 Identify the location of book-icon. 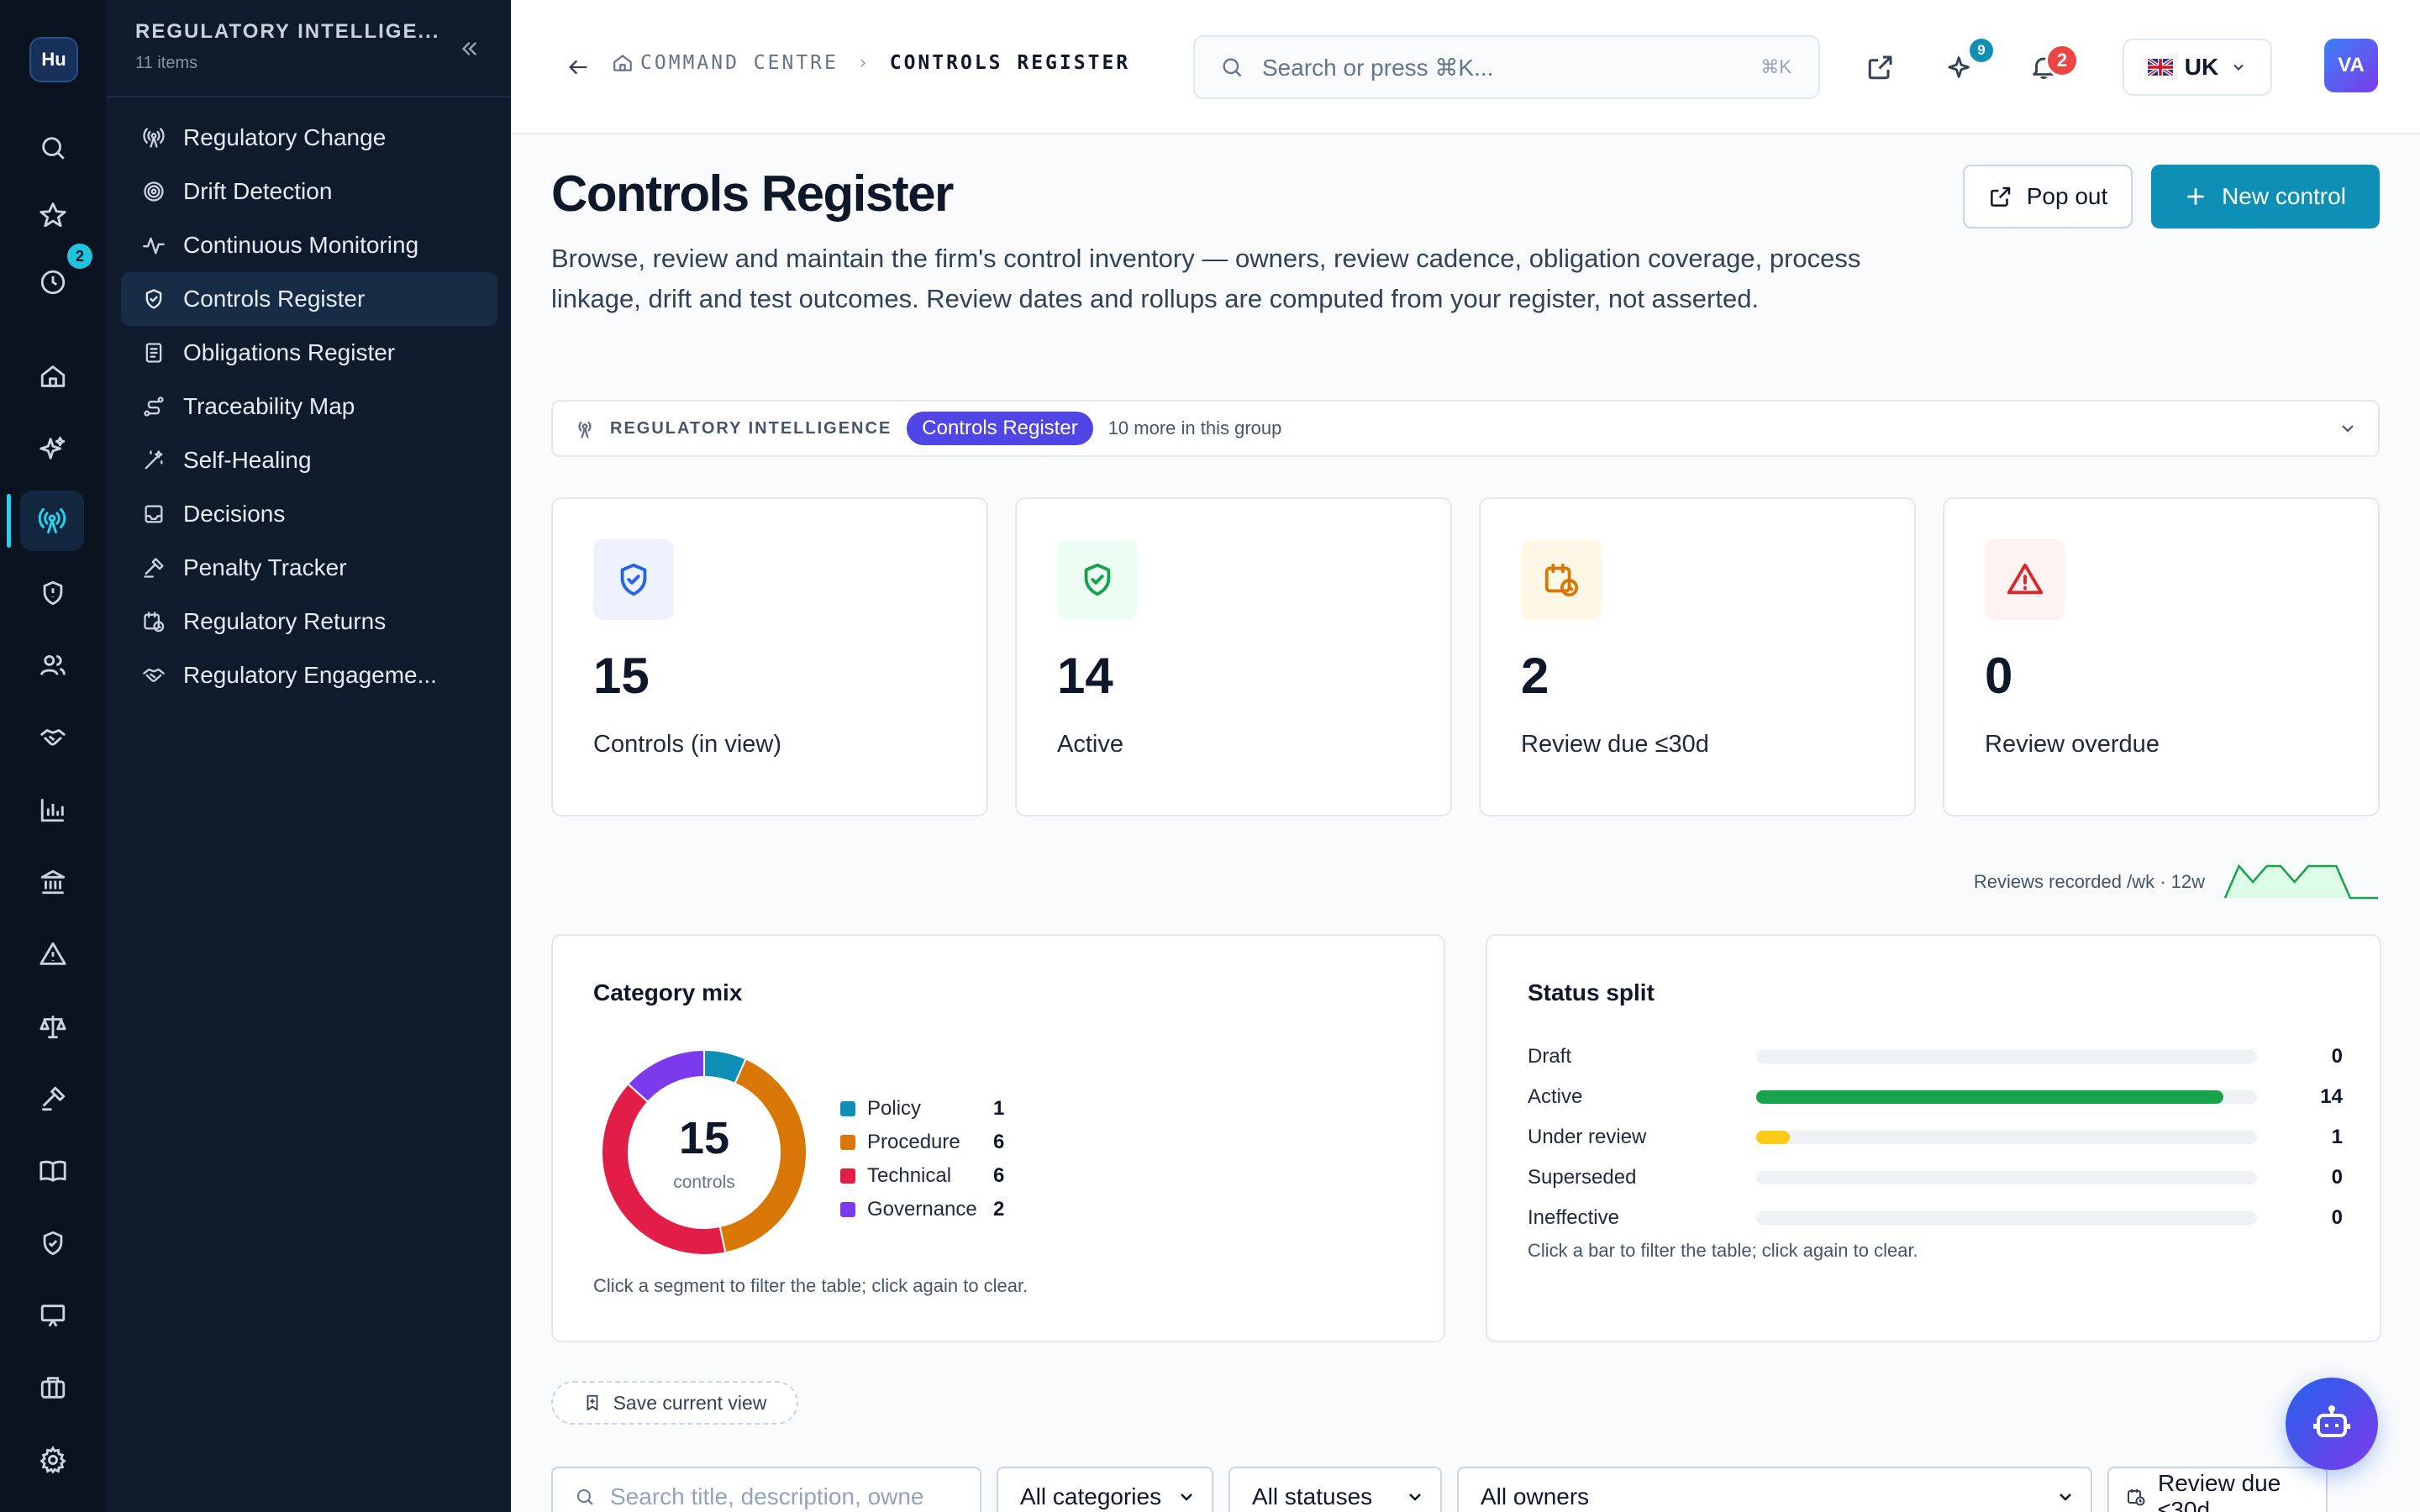
(53, 1171).